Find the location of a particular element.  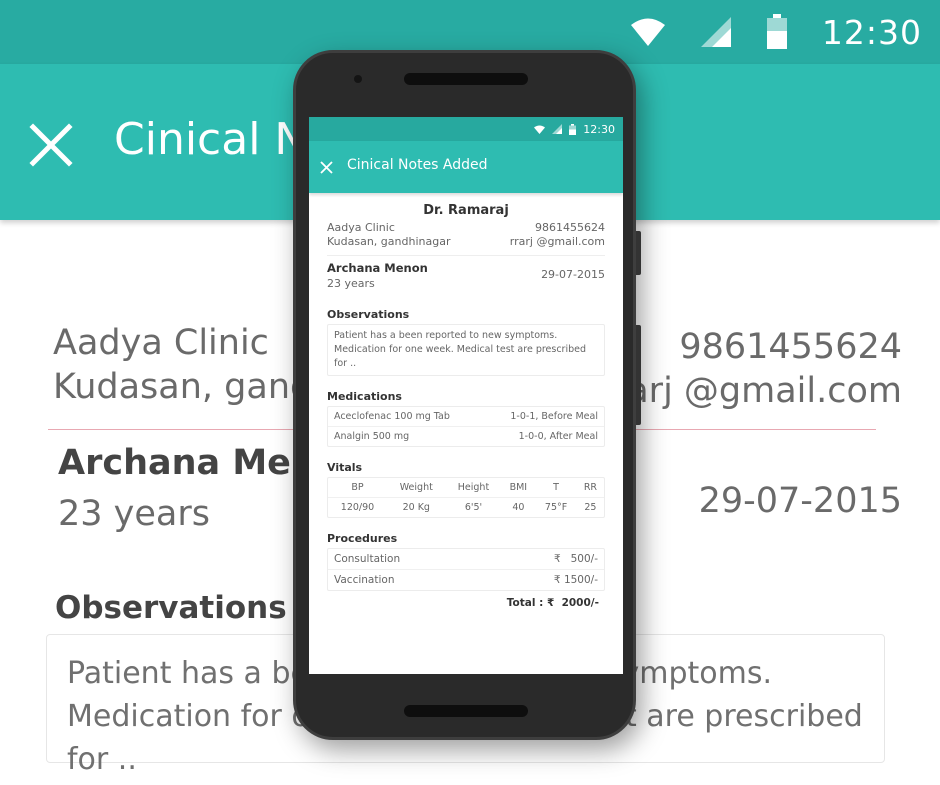

table-header: BP is located at coordinates (358, 488).